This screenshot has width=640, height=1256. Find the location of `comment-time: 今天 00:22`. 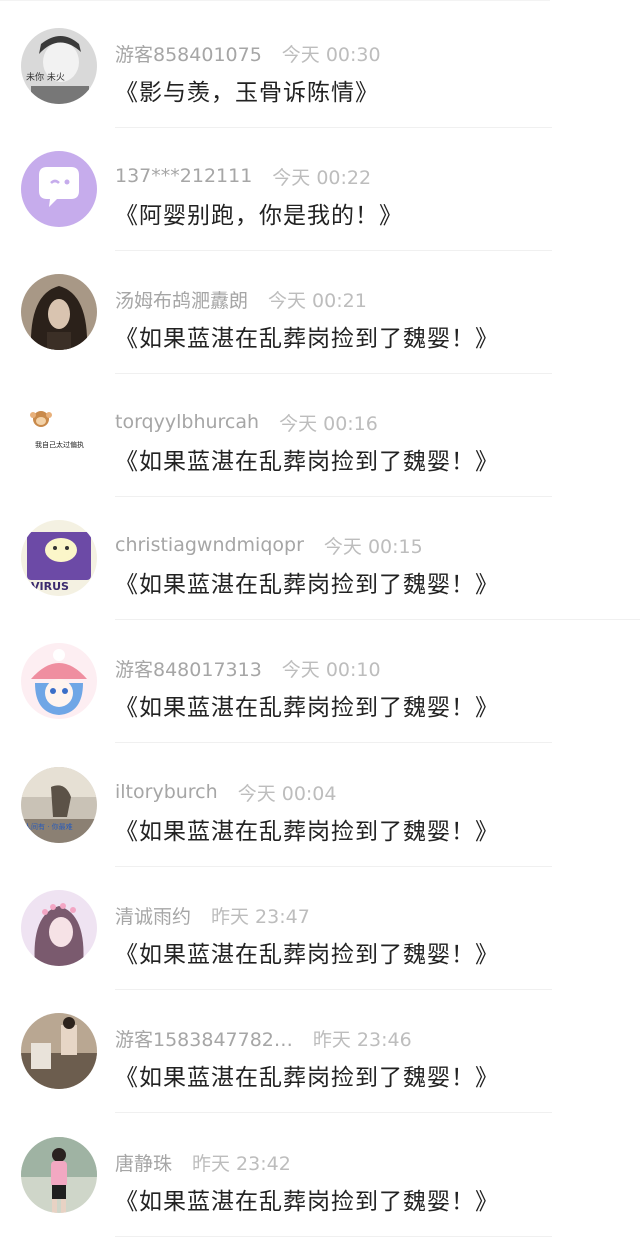

comment-time: 今天 00:22 is located at coordinates (322, 177).